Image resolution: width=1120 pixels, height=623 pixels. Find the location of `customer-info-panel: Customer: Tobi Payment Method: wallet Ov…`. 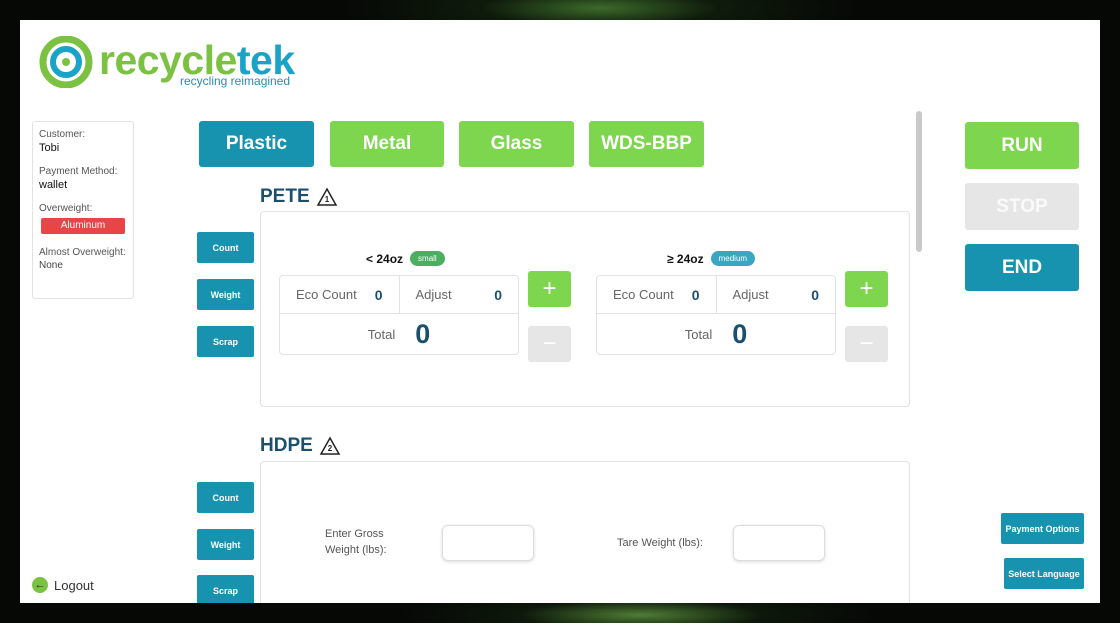

customer-info-panel: Customer: Tobi Payment Method: wallet Ov… is located at coordinates (83, 210).